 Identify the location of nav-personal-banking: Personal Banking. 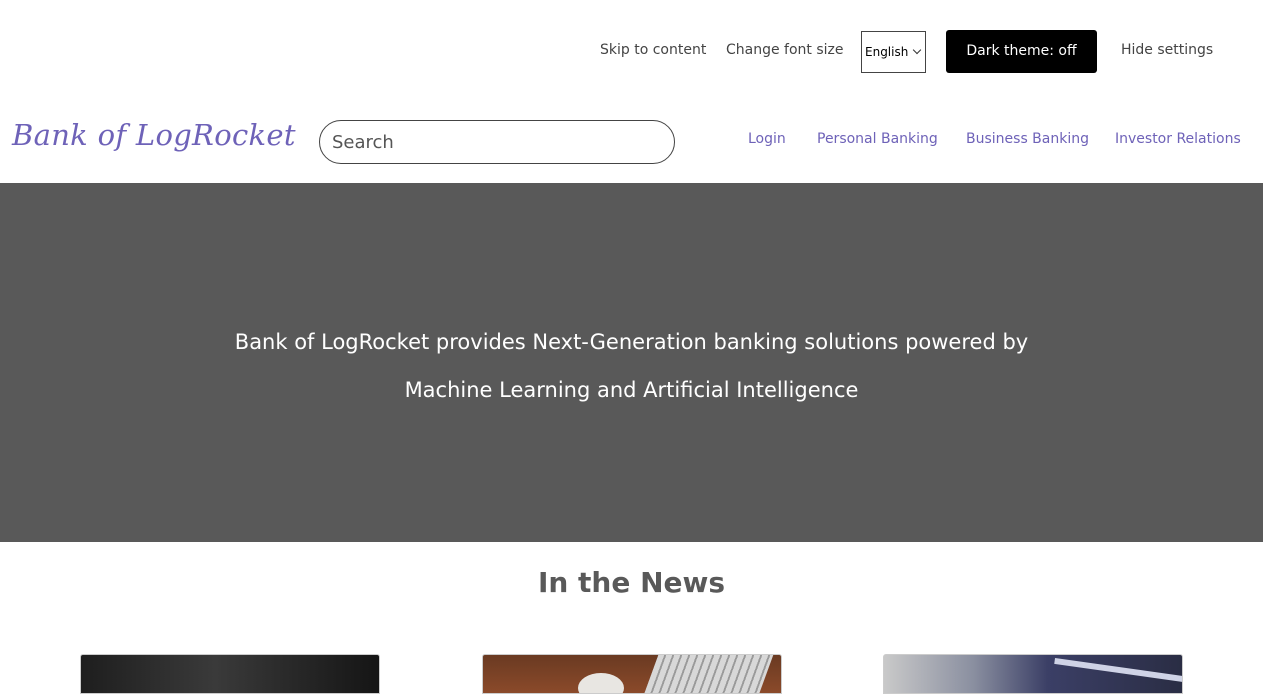
(877, 139).